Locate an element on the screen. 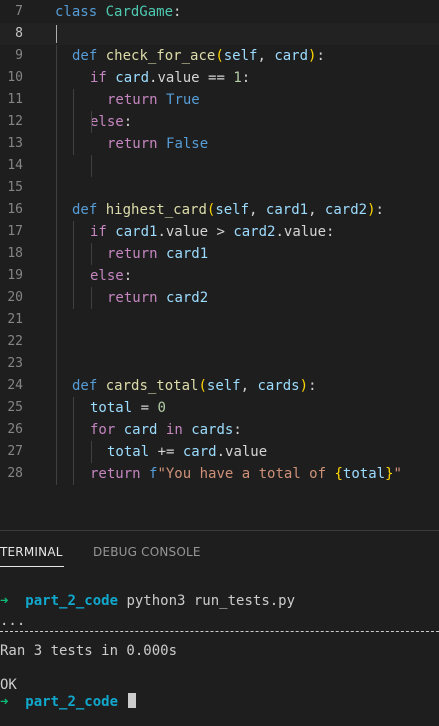 This screenshot has height=726, width=439. code-line: 27 total += card.value is located at coordinates (219, 452).